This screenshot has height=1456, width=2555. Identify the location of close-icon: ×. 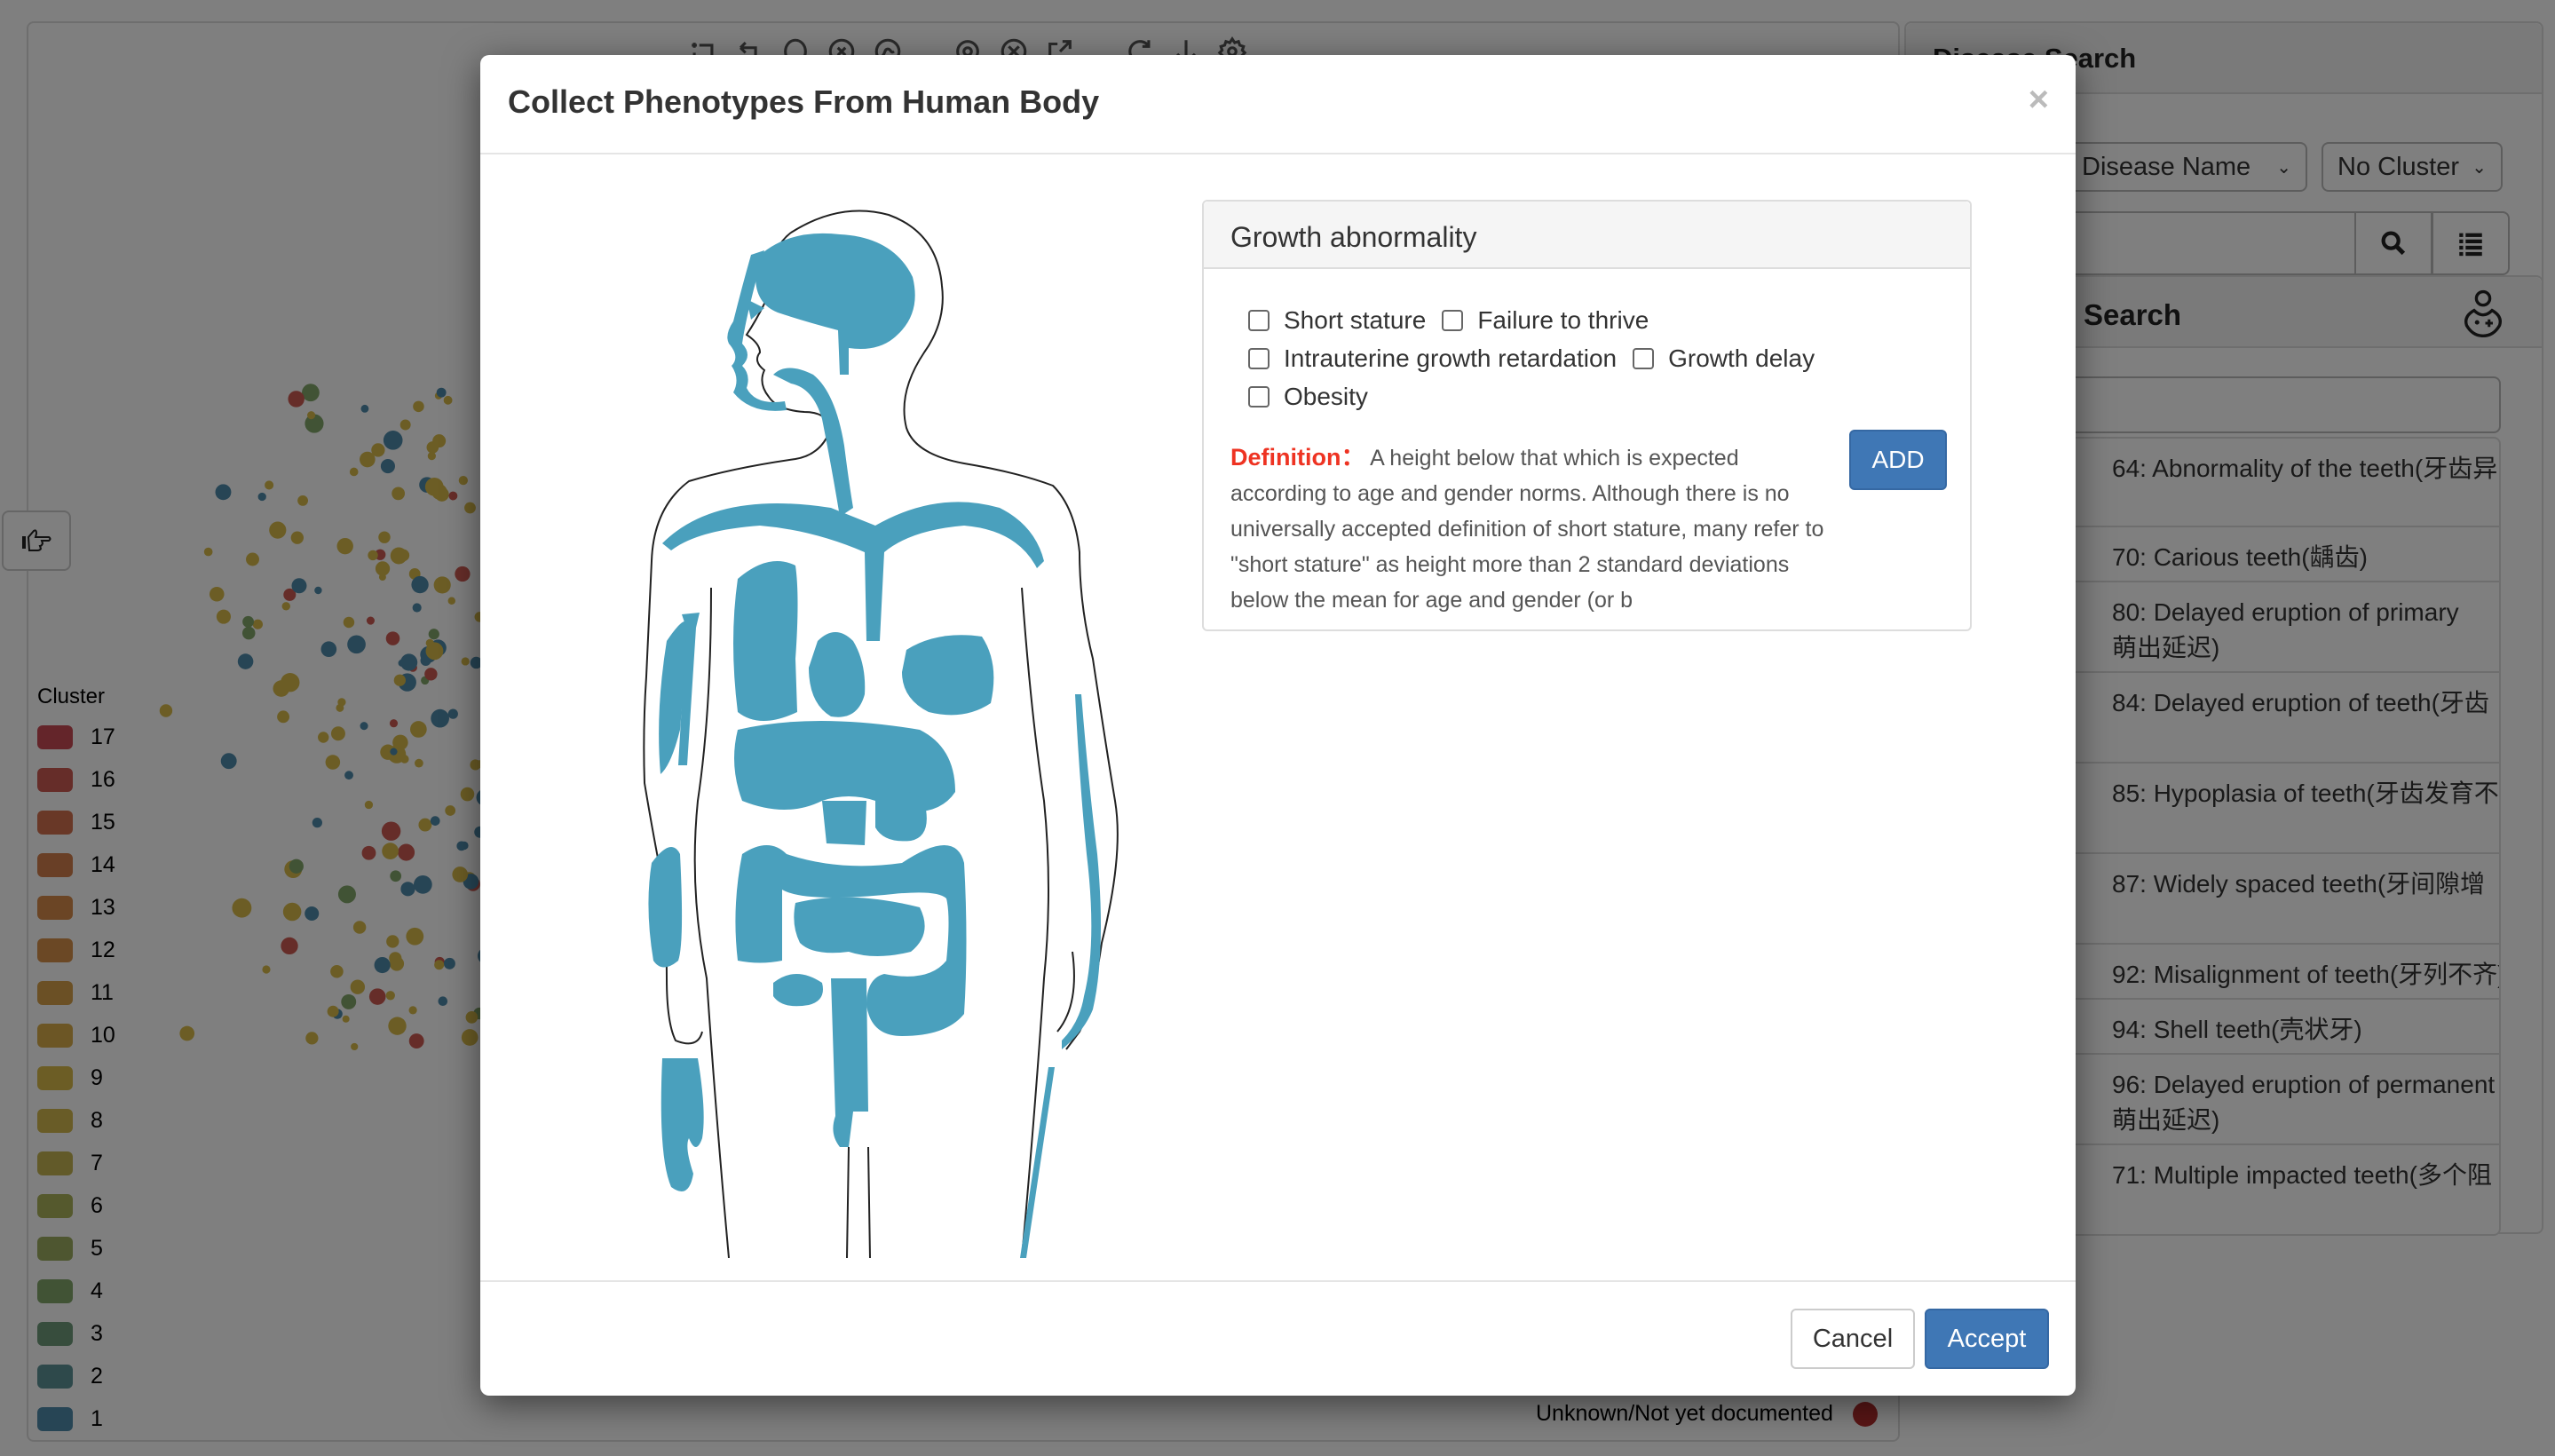
(2039, 99).